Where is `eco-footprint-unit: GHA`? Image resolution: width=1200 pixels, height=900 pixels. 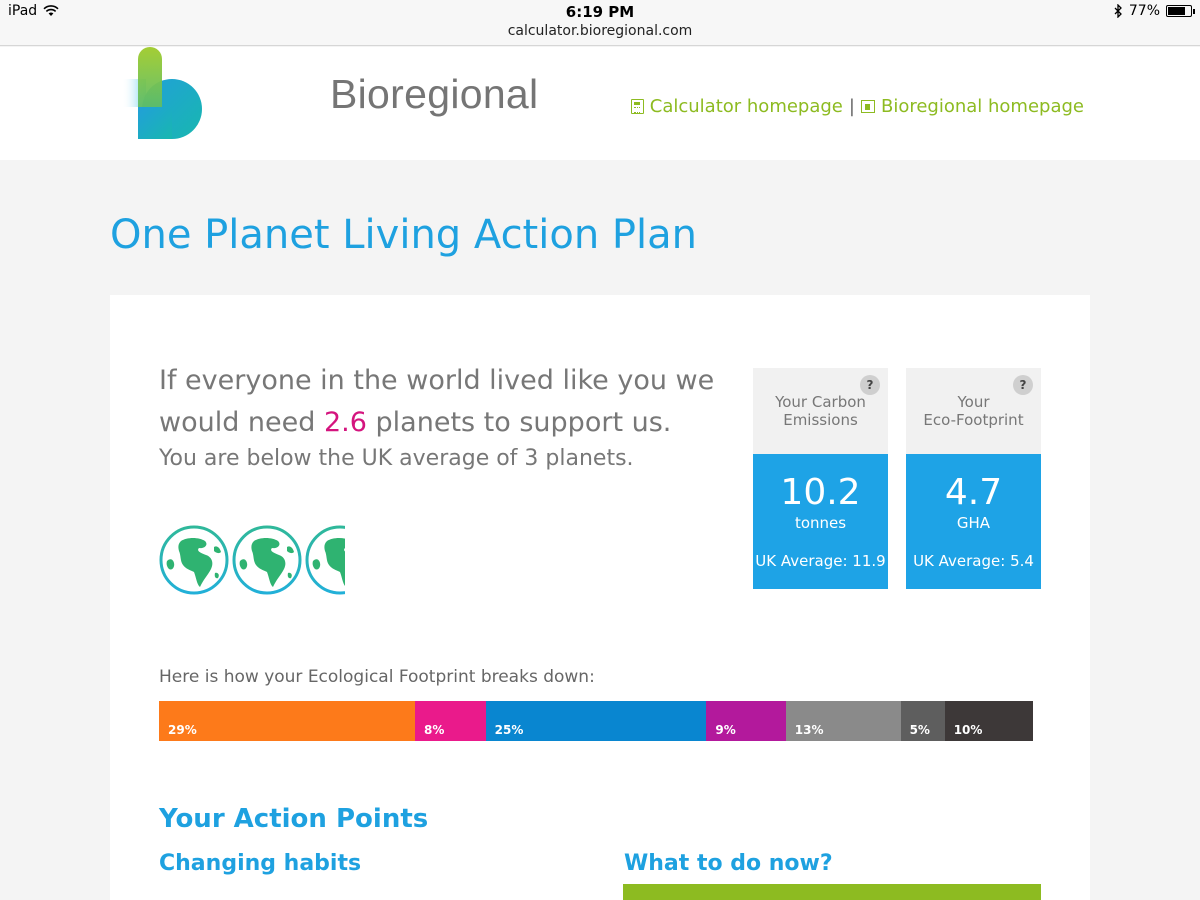
eco-footprint-unit: GHA is located at coordinates (973, 523).